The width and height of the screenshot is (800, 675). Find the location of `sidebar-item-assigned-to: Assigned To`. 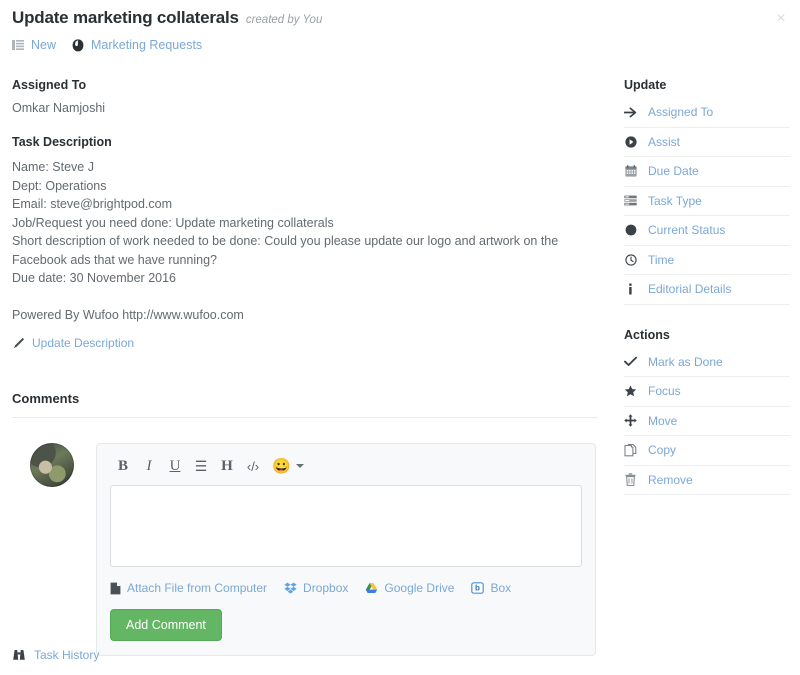

sidebar-item-assigned-to: Assigned To is located at coordinates (707, 113).